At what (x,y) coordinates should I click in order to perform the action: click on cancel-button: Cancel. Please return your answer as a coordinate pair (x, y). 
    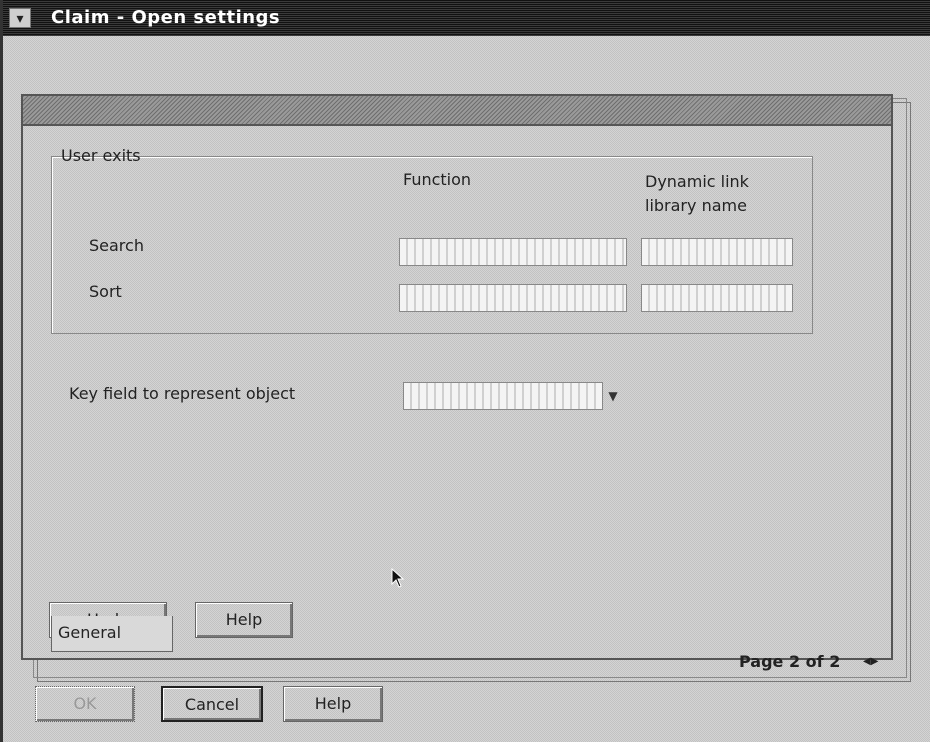
    Looking at the image, I should click on (212, 704).